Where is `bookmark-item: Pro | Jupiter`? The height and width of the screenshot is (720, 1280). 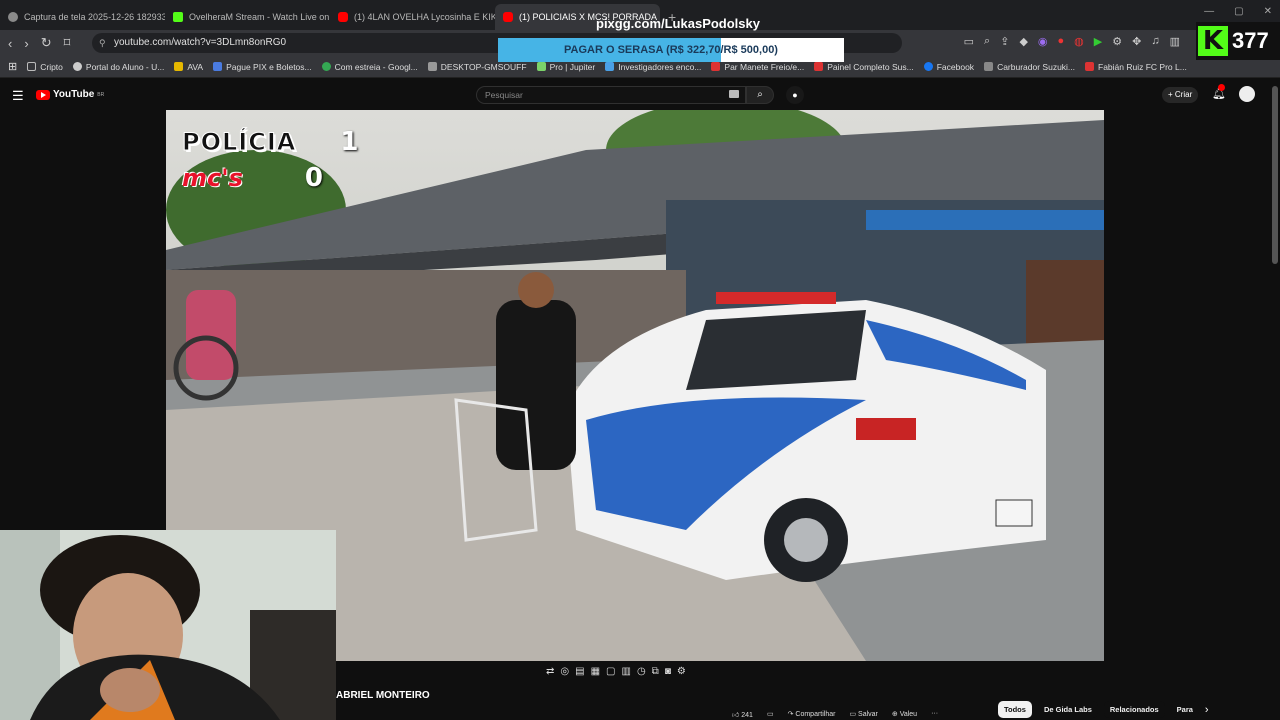 bookmark-item: Pro | Jupiter is located at coordinates (565, 67).